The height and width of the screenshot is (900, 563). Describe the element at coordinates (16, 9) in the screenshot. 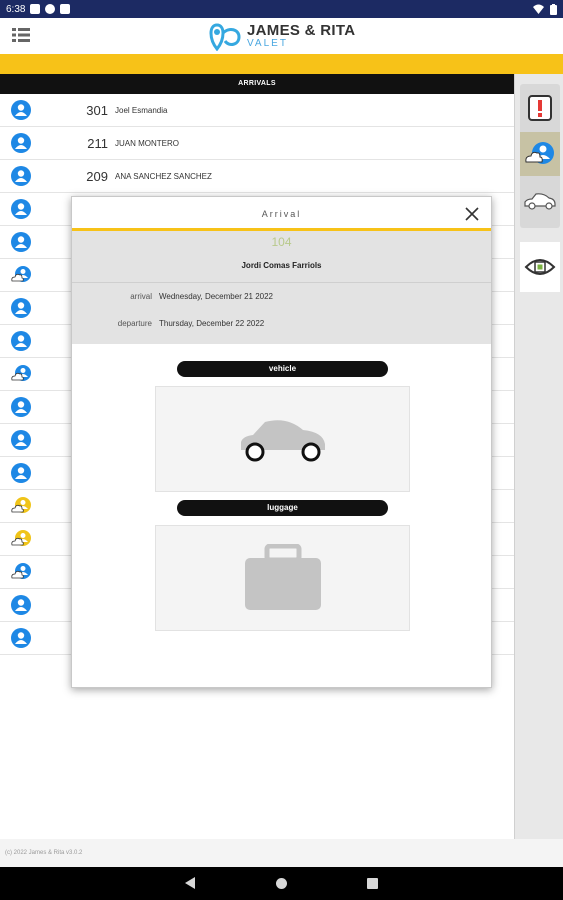

I see `status-time: 6:38` at that location.